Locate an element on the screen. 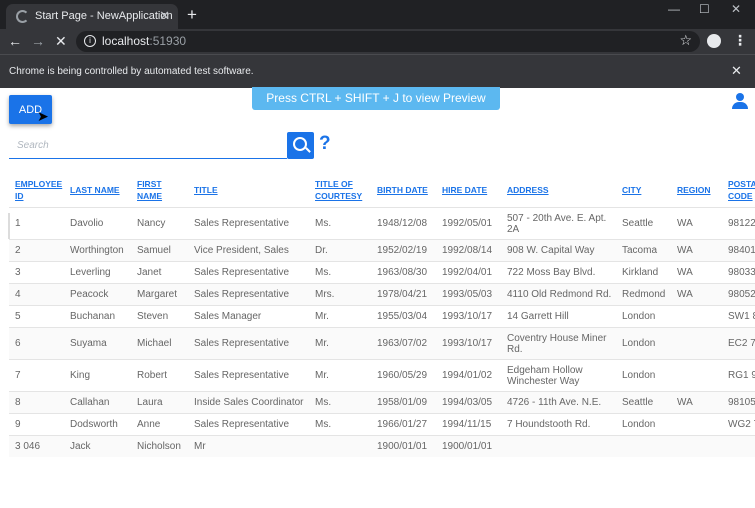 The image size is (755, 508). table-row: 3 046 Jack Nicholson Mr 1900/01/01 1900/01/01 is located at coordinates (382, 446).